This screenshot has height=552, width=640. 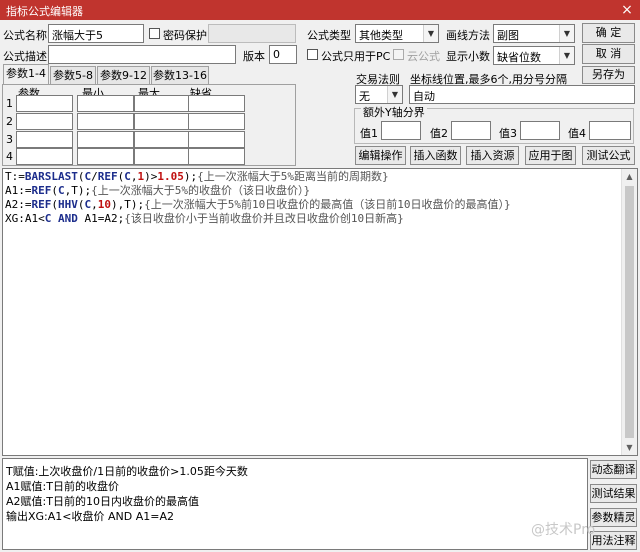 I want to click on code-token: HHV, so click(x=68, y=204).